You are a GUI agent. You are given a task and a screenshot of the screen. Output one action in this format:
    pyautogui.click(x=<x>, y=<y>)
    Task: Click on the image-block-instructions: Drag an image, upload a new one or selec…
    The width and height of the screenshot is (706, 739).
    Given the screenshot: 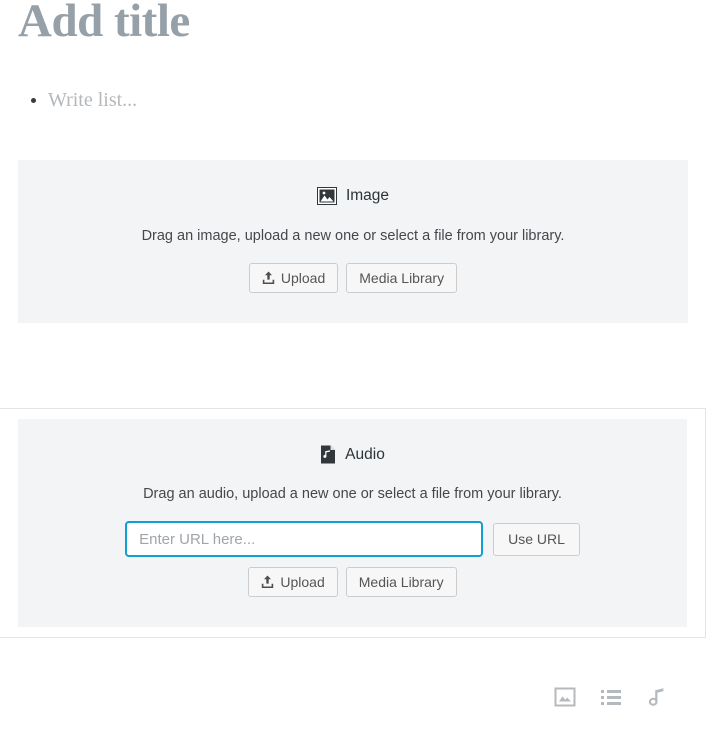 What is the action you would take?
    pyautogui.click(x=353, y=236)
    